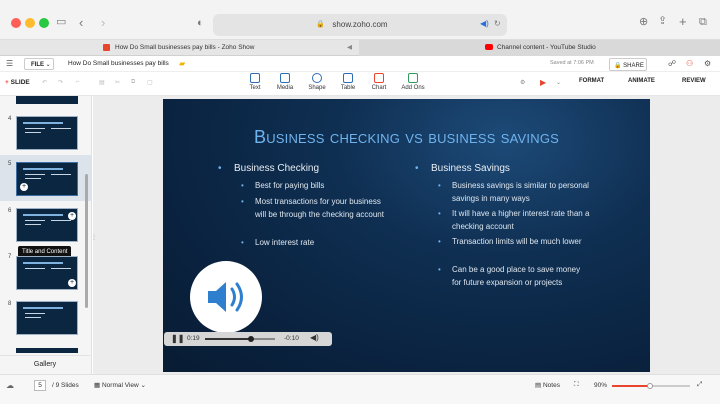  I want to click on ribbon-table-button: Table, so click(348, 82).